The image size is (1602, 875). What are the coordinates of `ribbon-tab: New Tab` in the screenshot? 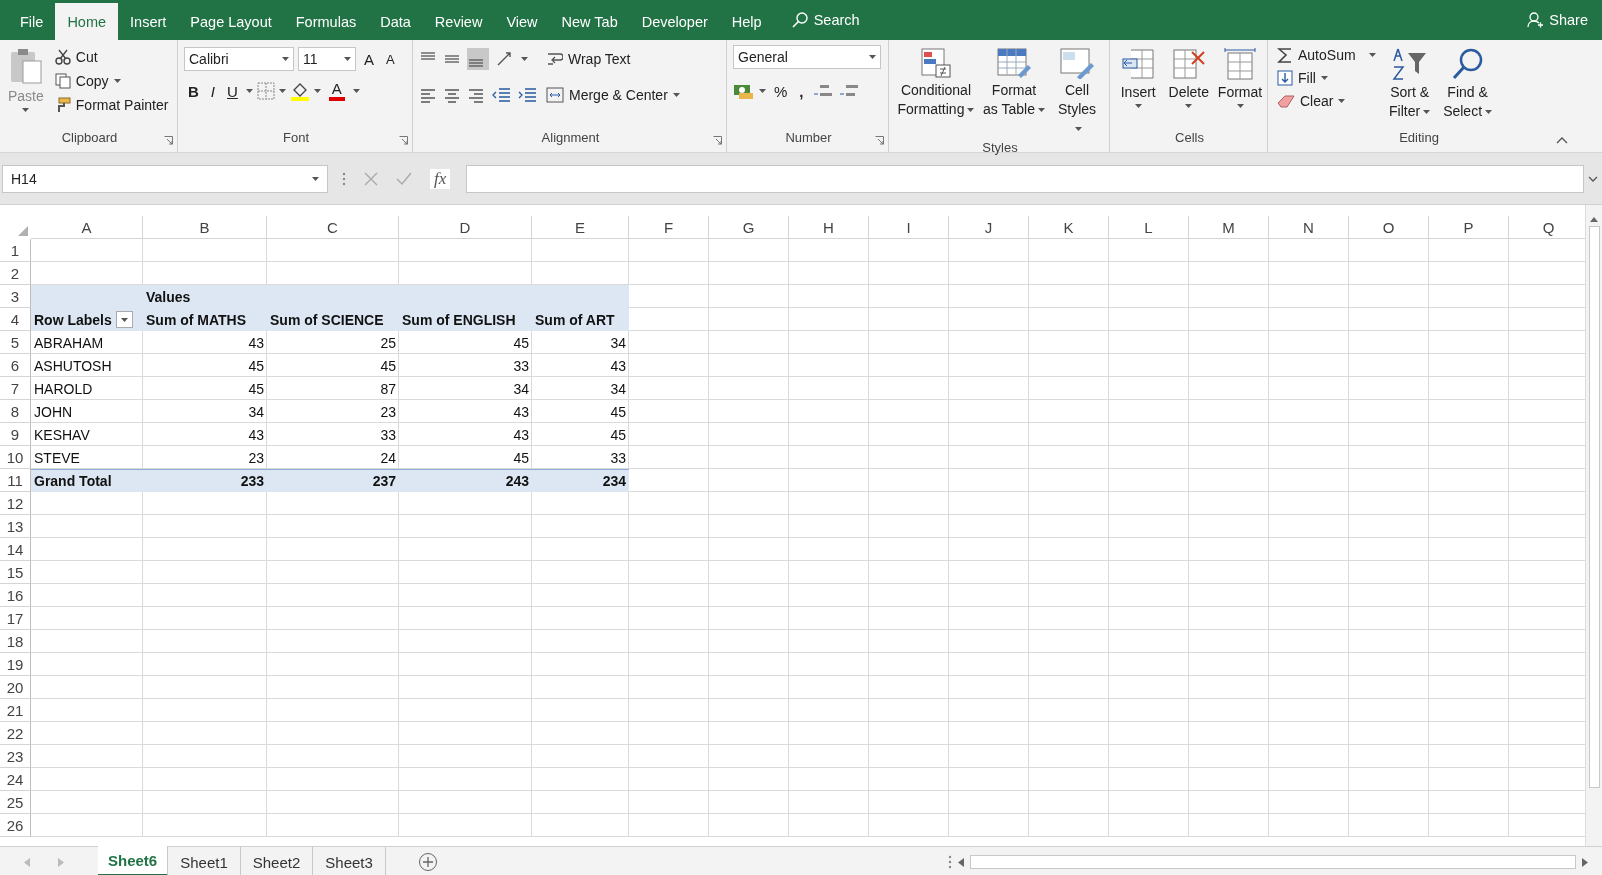 It's located at (589, 21).